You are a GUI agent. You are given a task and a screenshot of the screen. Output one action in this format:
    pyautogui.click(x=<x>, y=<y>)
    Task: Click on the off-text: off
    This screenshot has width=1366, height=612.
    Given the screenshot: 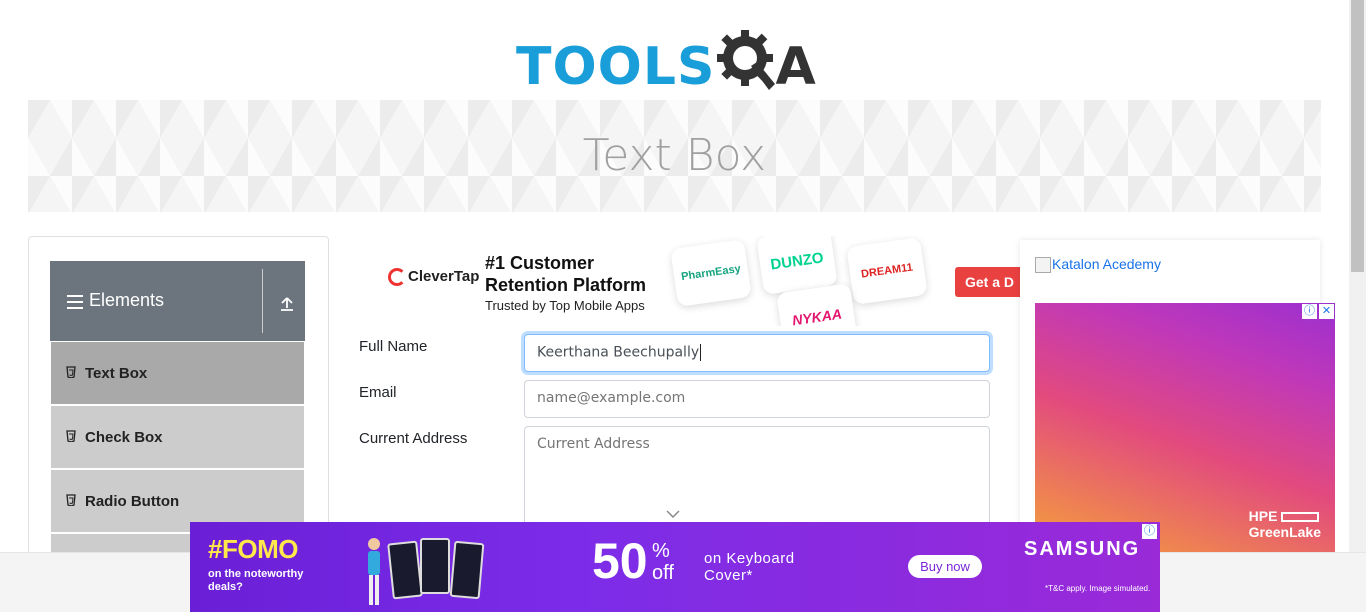 What is the action you would take?
    pyautogui.click(x=663, y=573)
    